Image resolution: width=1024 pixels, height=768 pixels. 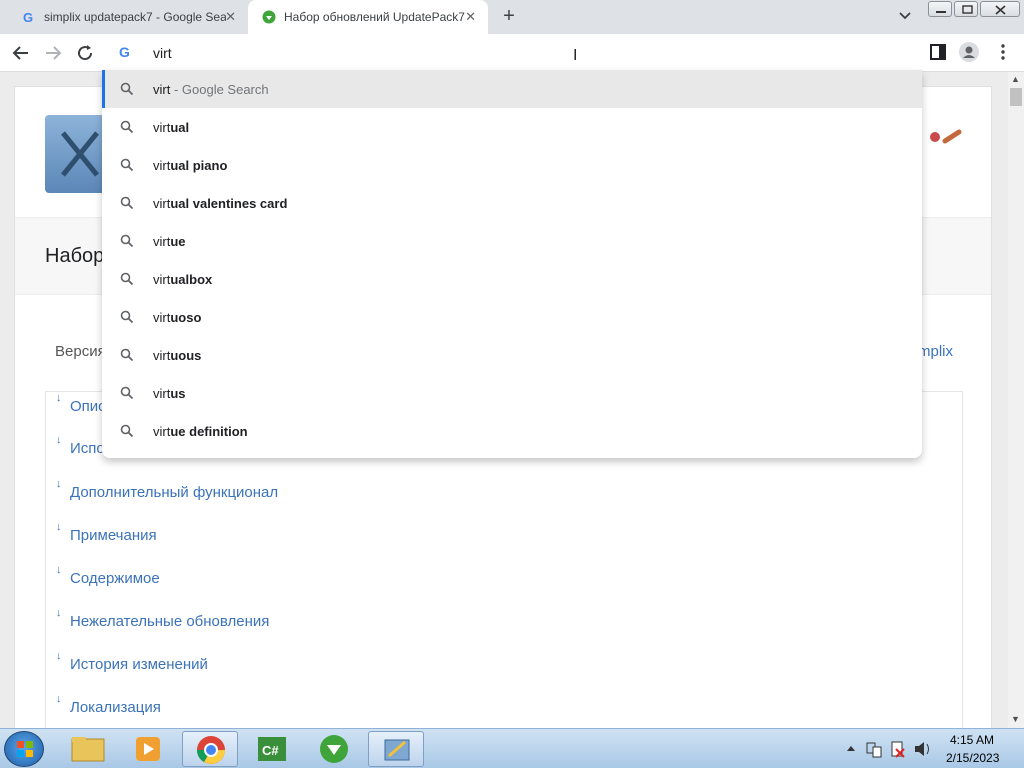 I want to click on forward-arrow-icon, so click(x=53, y=53).